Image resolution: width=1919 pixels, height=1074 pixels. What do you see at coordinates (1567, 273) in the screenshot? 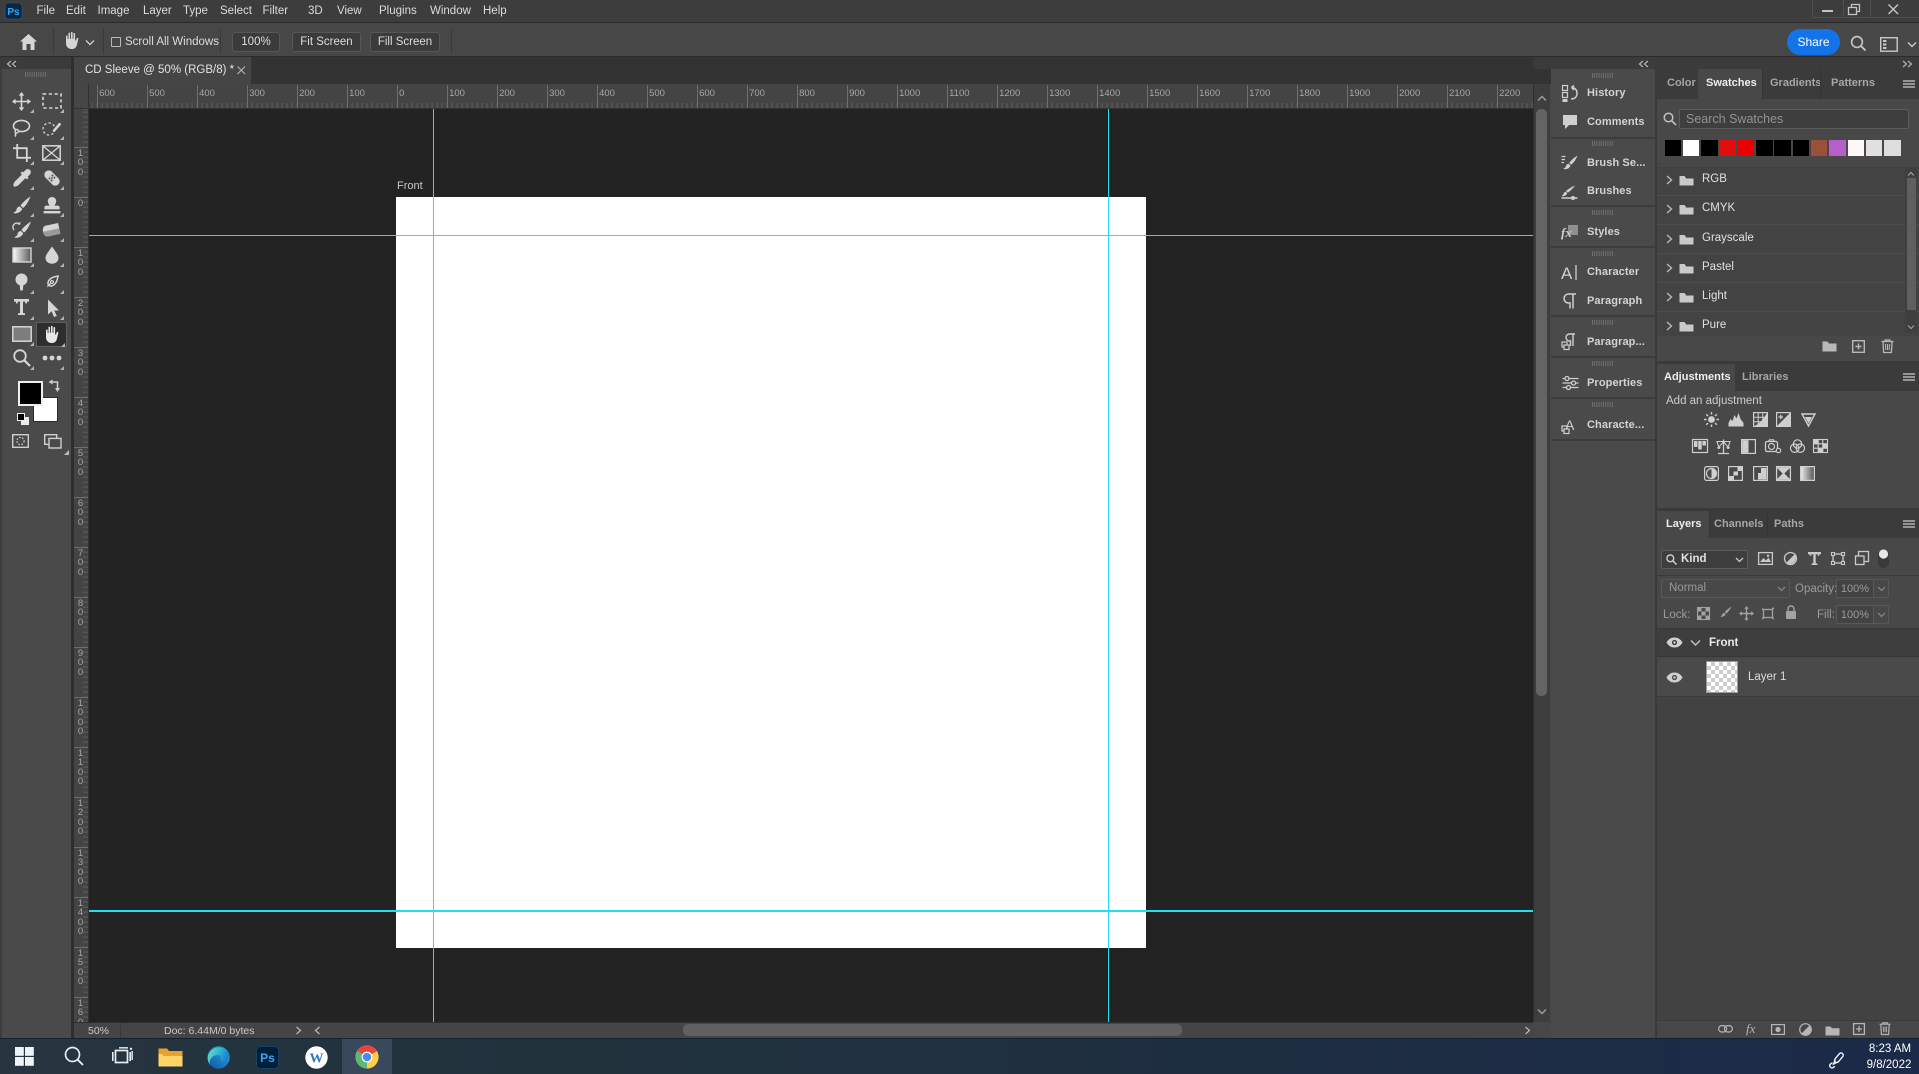
I see `svg-text: A` at bounding box center [1567, 273].